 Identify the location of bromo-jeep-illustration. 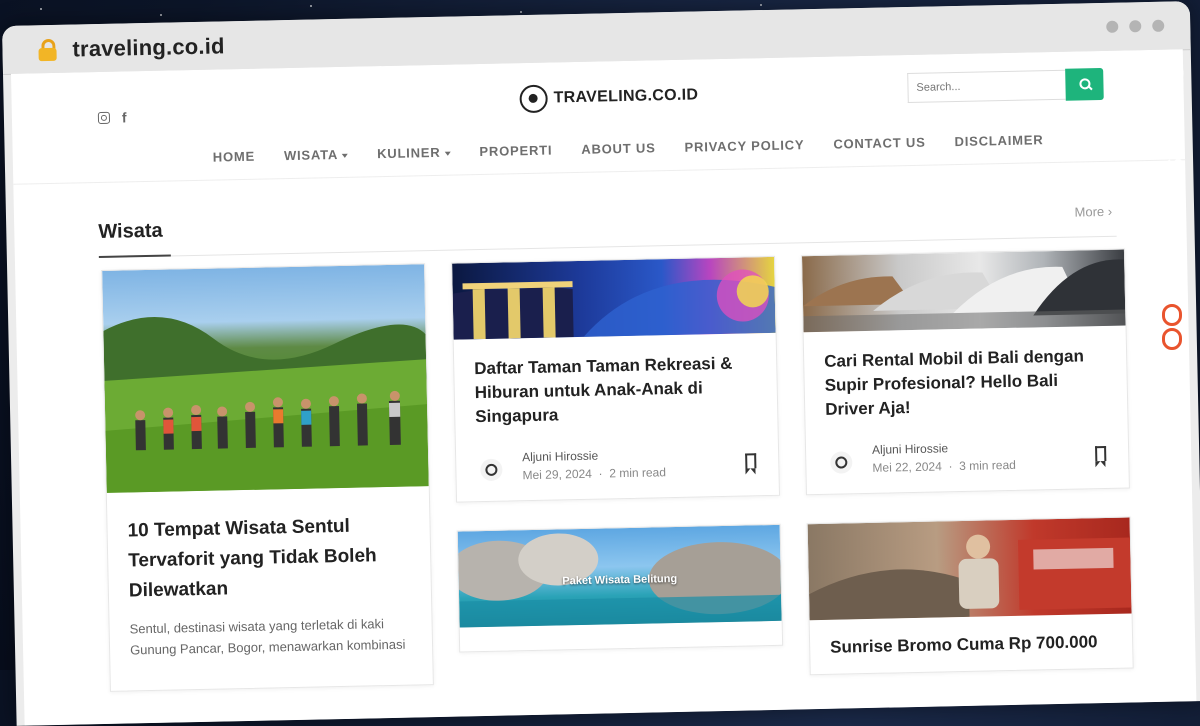
(970, 577).